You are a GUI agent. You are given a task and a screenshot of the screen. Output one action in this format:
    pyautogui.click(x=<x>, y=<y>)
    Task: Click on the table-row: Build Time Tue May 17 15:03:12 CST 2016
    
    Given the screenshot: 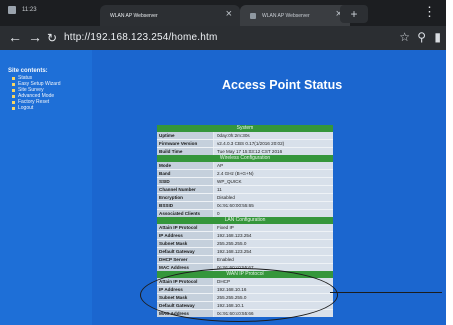 What is the action you would take?
    pyautogui.click(x=245, y=151)
    